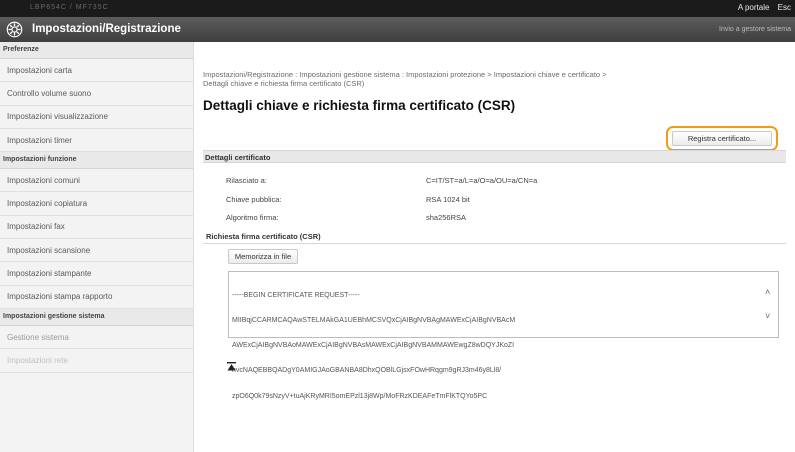 This screenshot has width=795, height=452. I want to click on sidebar-section-function-settings: Impostazioni funzione, so click(96, 161).